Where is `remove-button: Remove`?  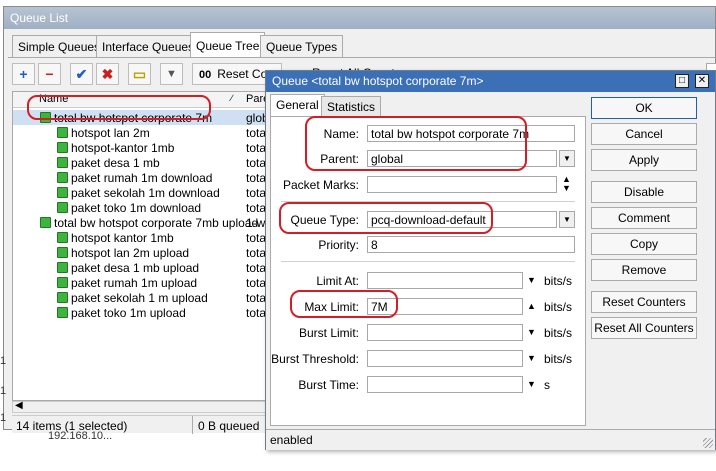 remove-button: Remove is located at coordinates (644, 270).